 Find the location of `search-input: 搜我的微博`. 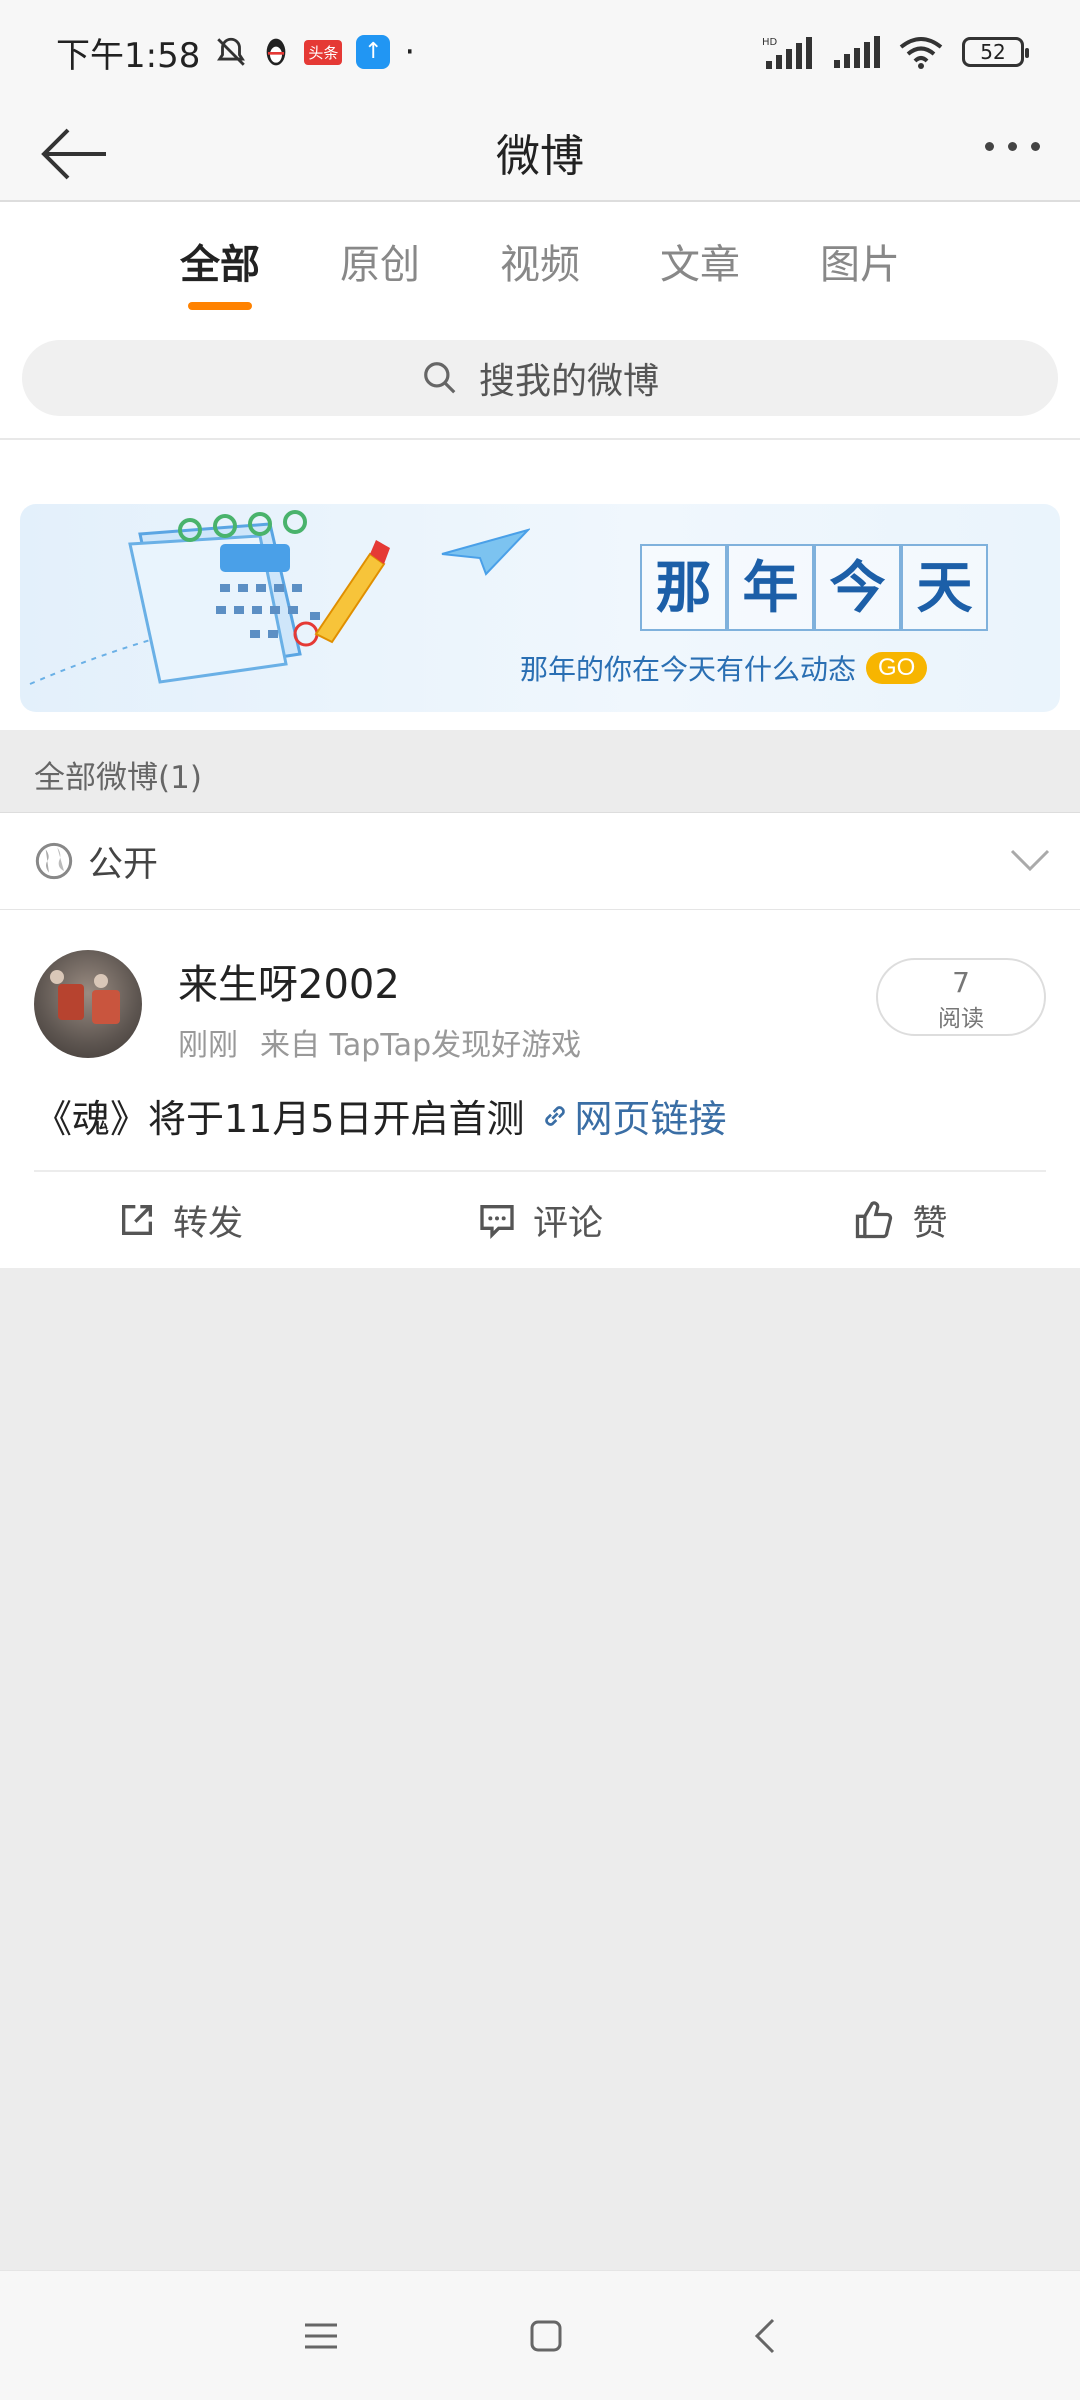

search-input: 搜我的微博 is located at coordinates (540, 378).